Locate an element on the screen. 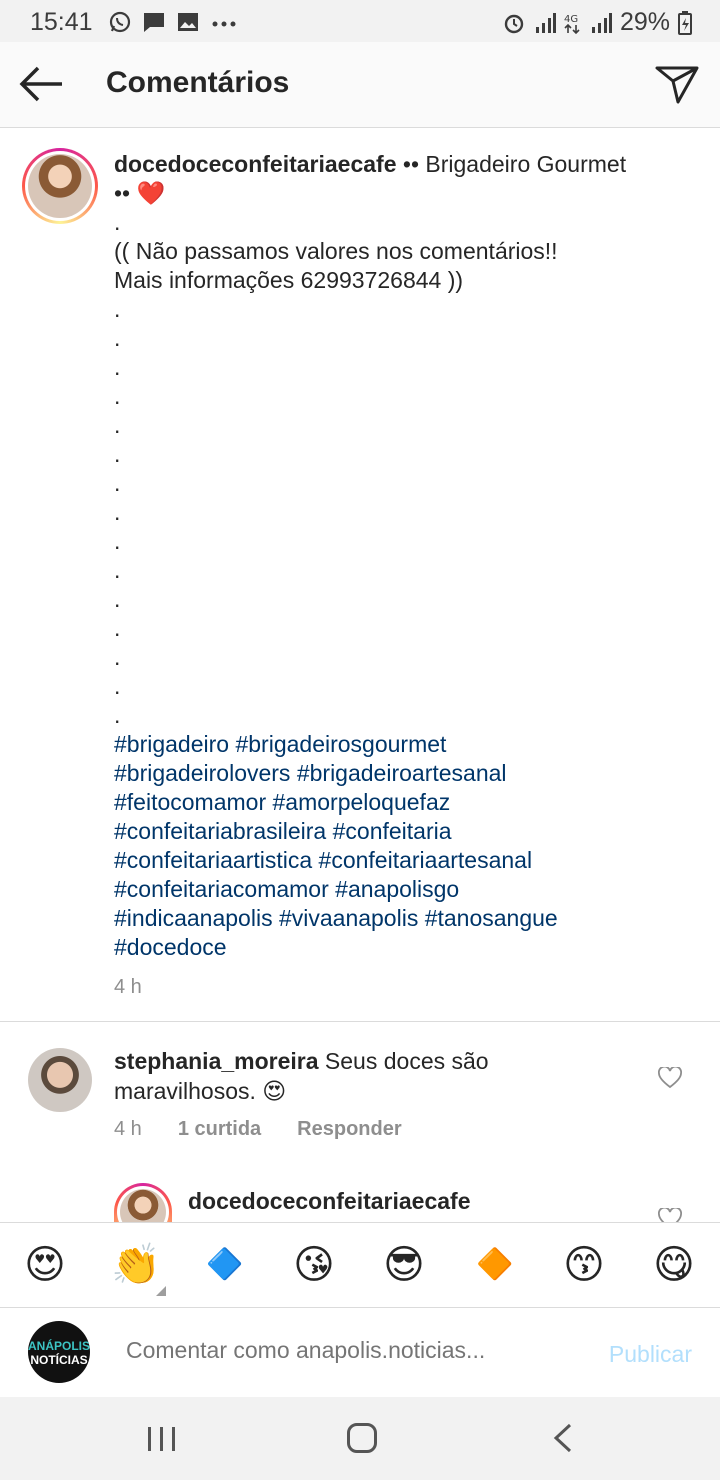 The image size is (720, 1480). caption-second-line: •• ❤️ is located at coordinates (140, 193).